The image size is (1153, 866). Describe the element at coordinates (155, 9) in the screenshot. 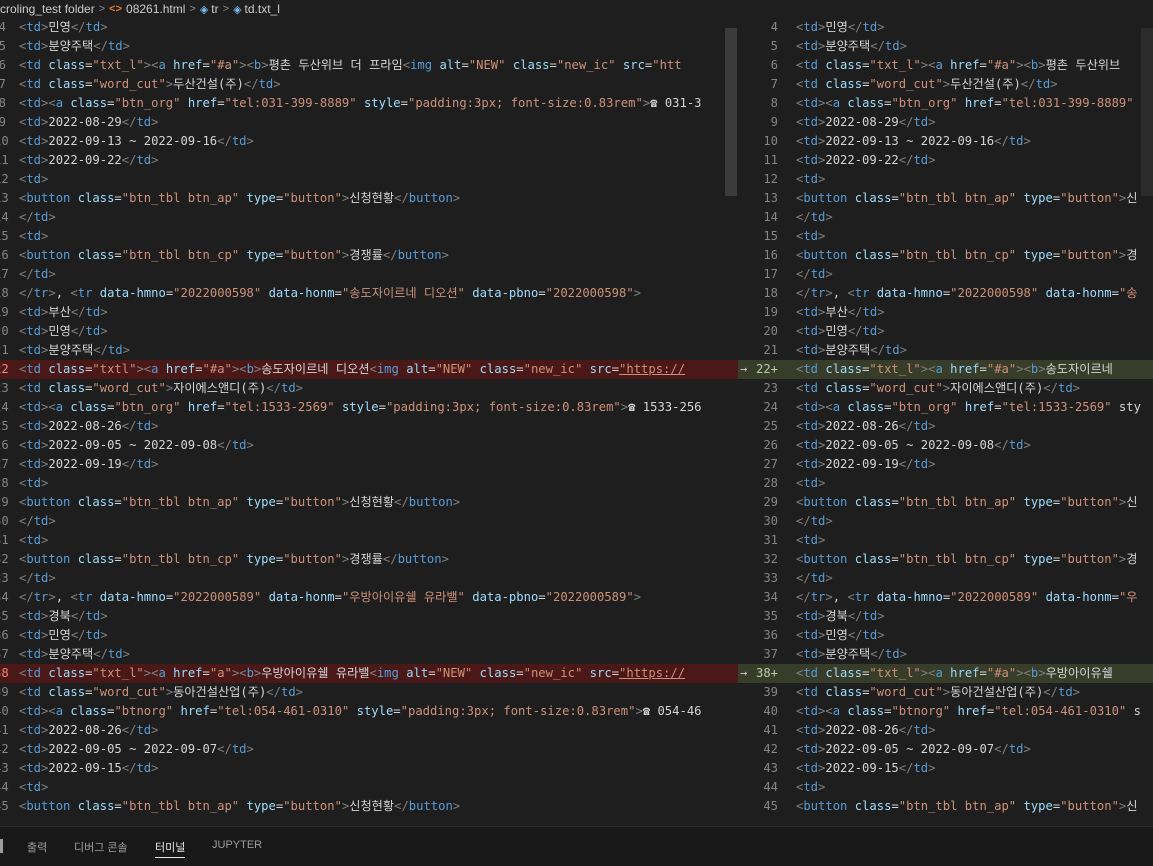

I see `breadcrumb-file: 08261.html` at that location.